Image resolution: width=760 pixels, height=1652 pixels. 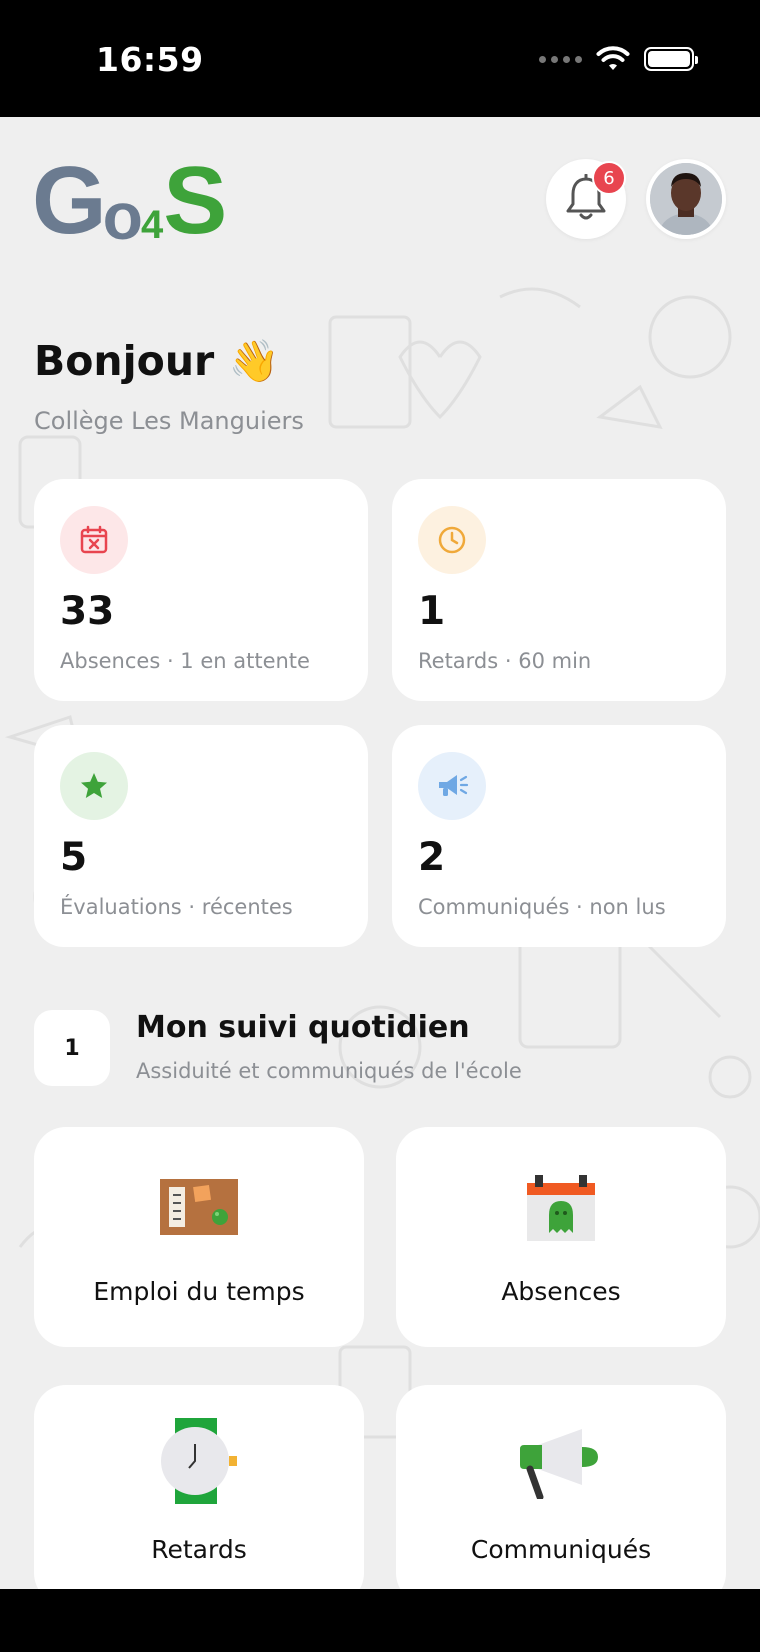 I want to click on tile-retards: Retards, so click(x=199, y=1487).